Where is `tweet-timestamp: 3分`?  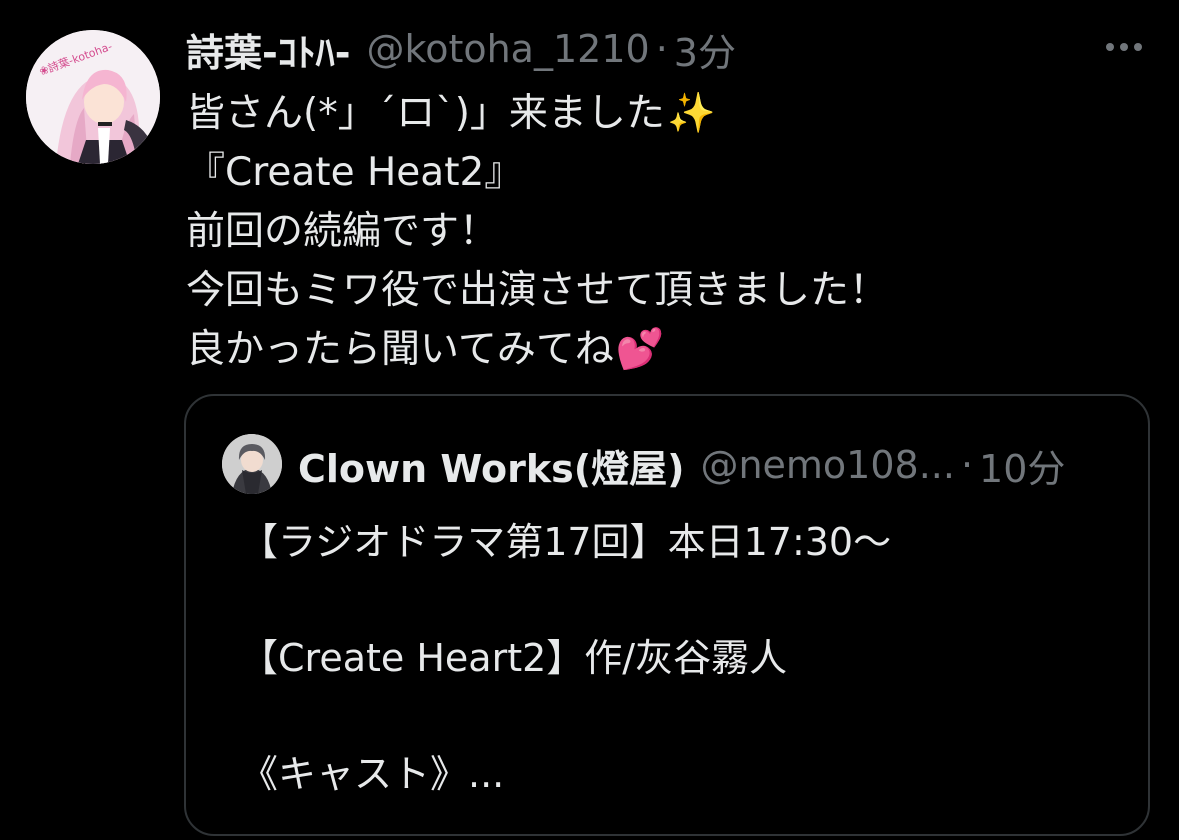
tweet-timestamp: 3分 is located at coordinates (705, 49).